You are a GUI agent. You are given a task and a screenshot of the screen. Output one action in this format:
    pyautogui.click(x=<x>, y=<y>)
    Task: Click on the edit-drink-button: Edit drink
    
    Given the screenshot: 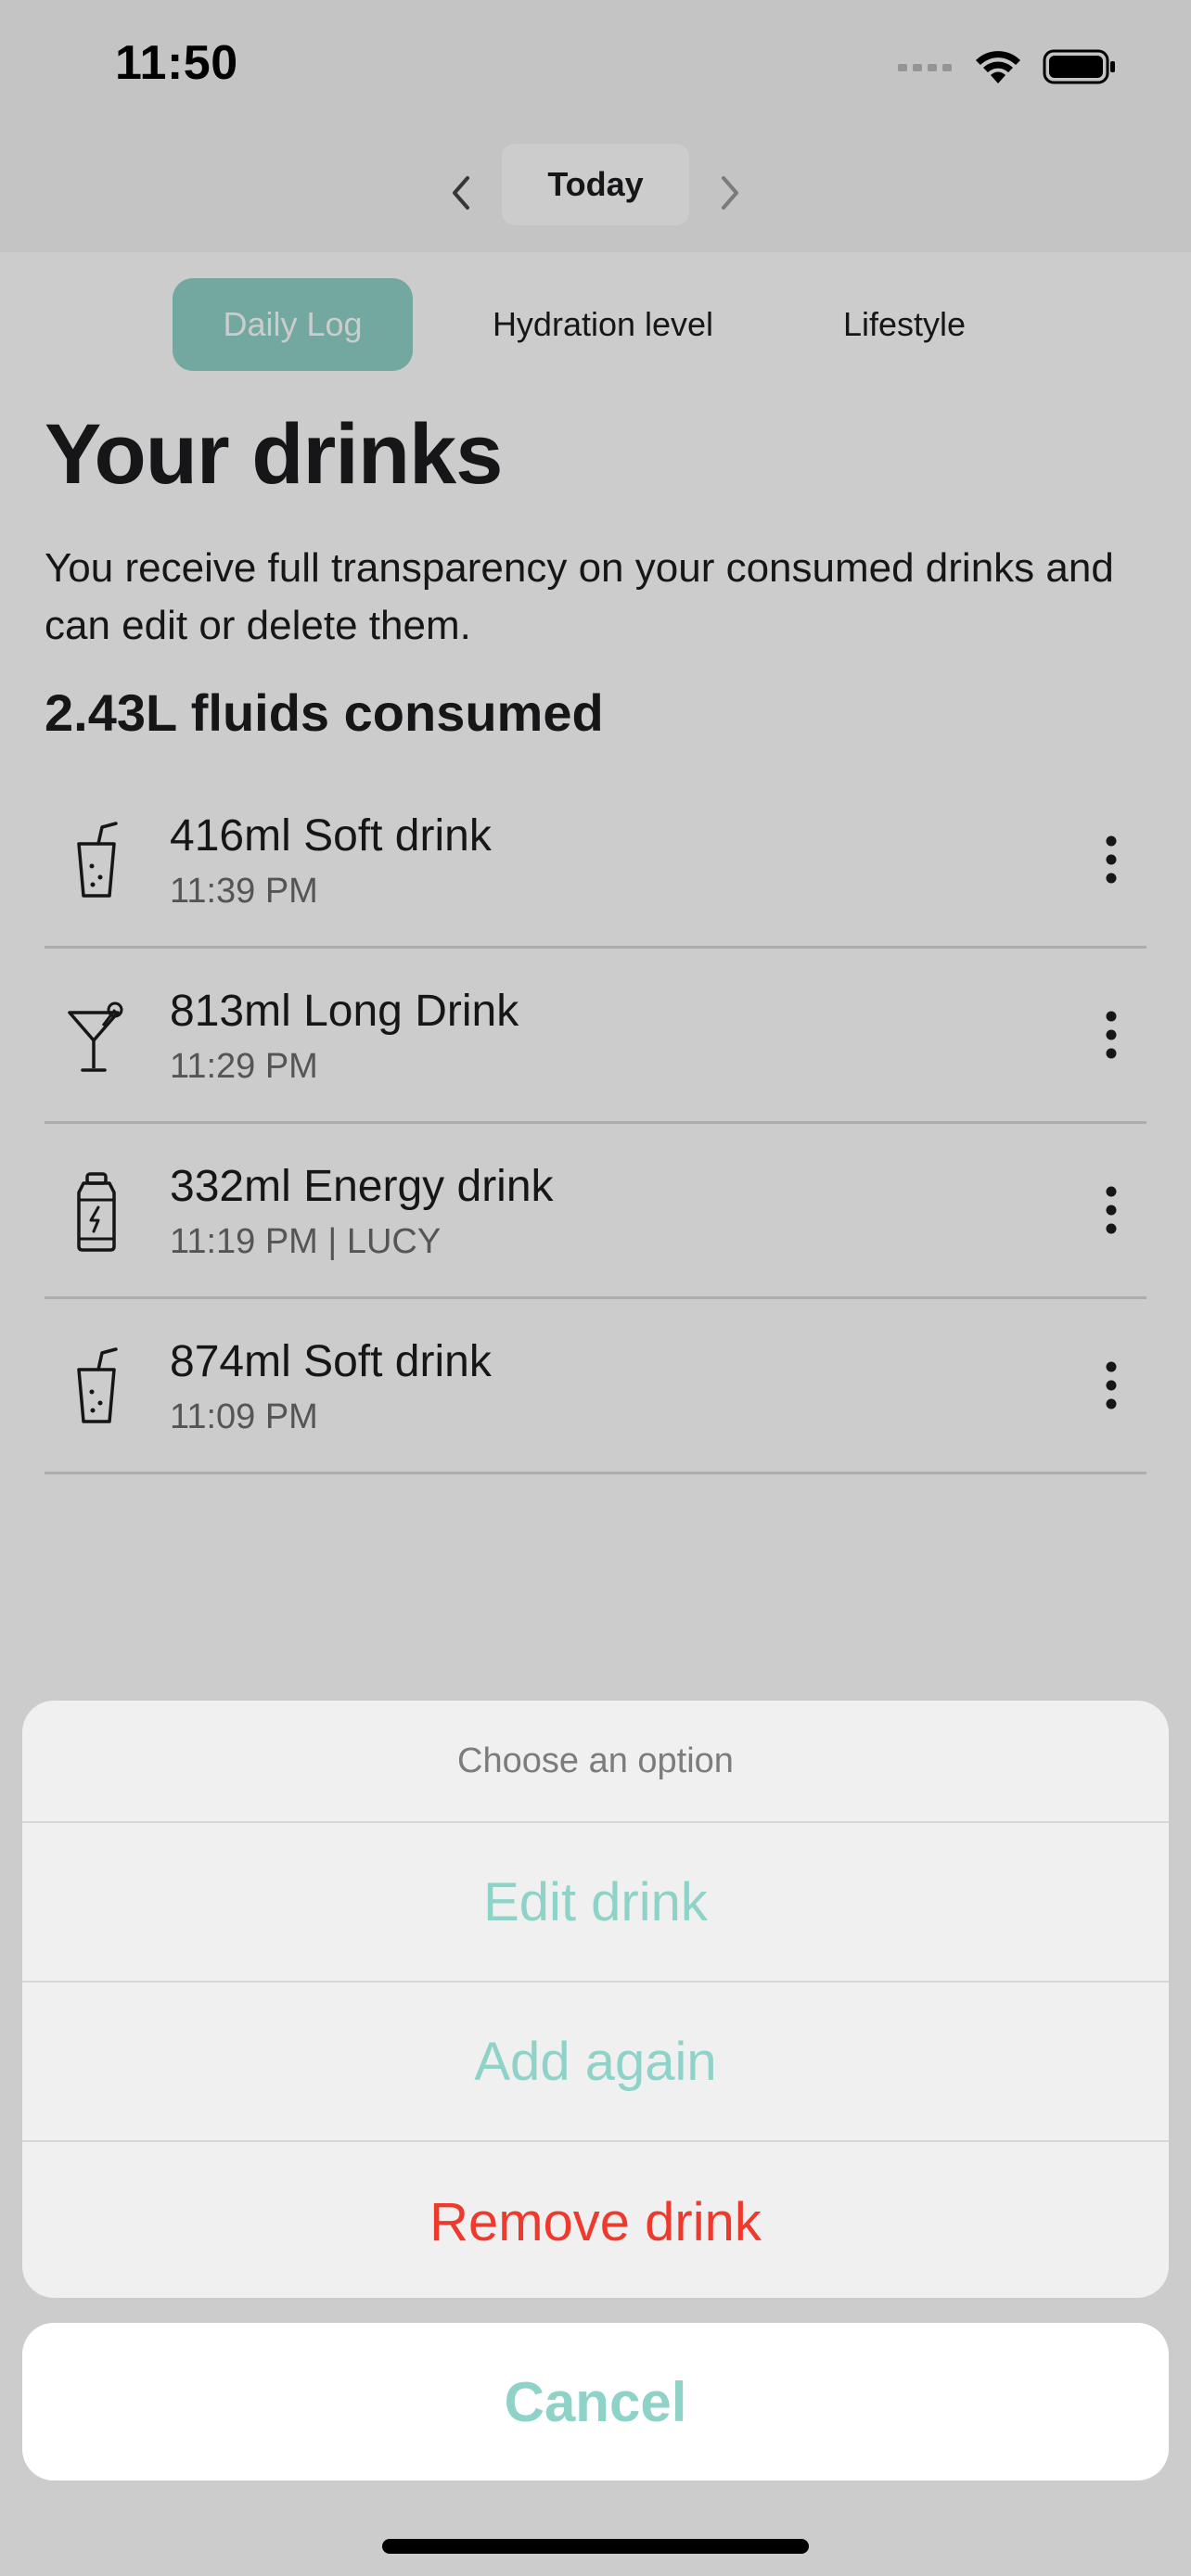 What is the action you would take?
    pyautogui.click(x=595, y=1903)
    